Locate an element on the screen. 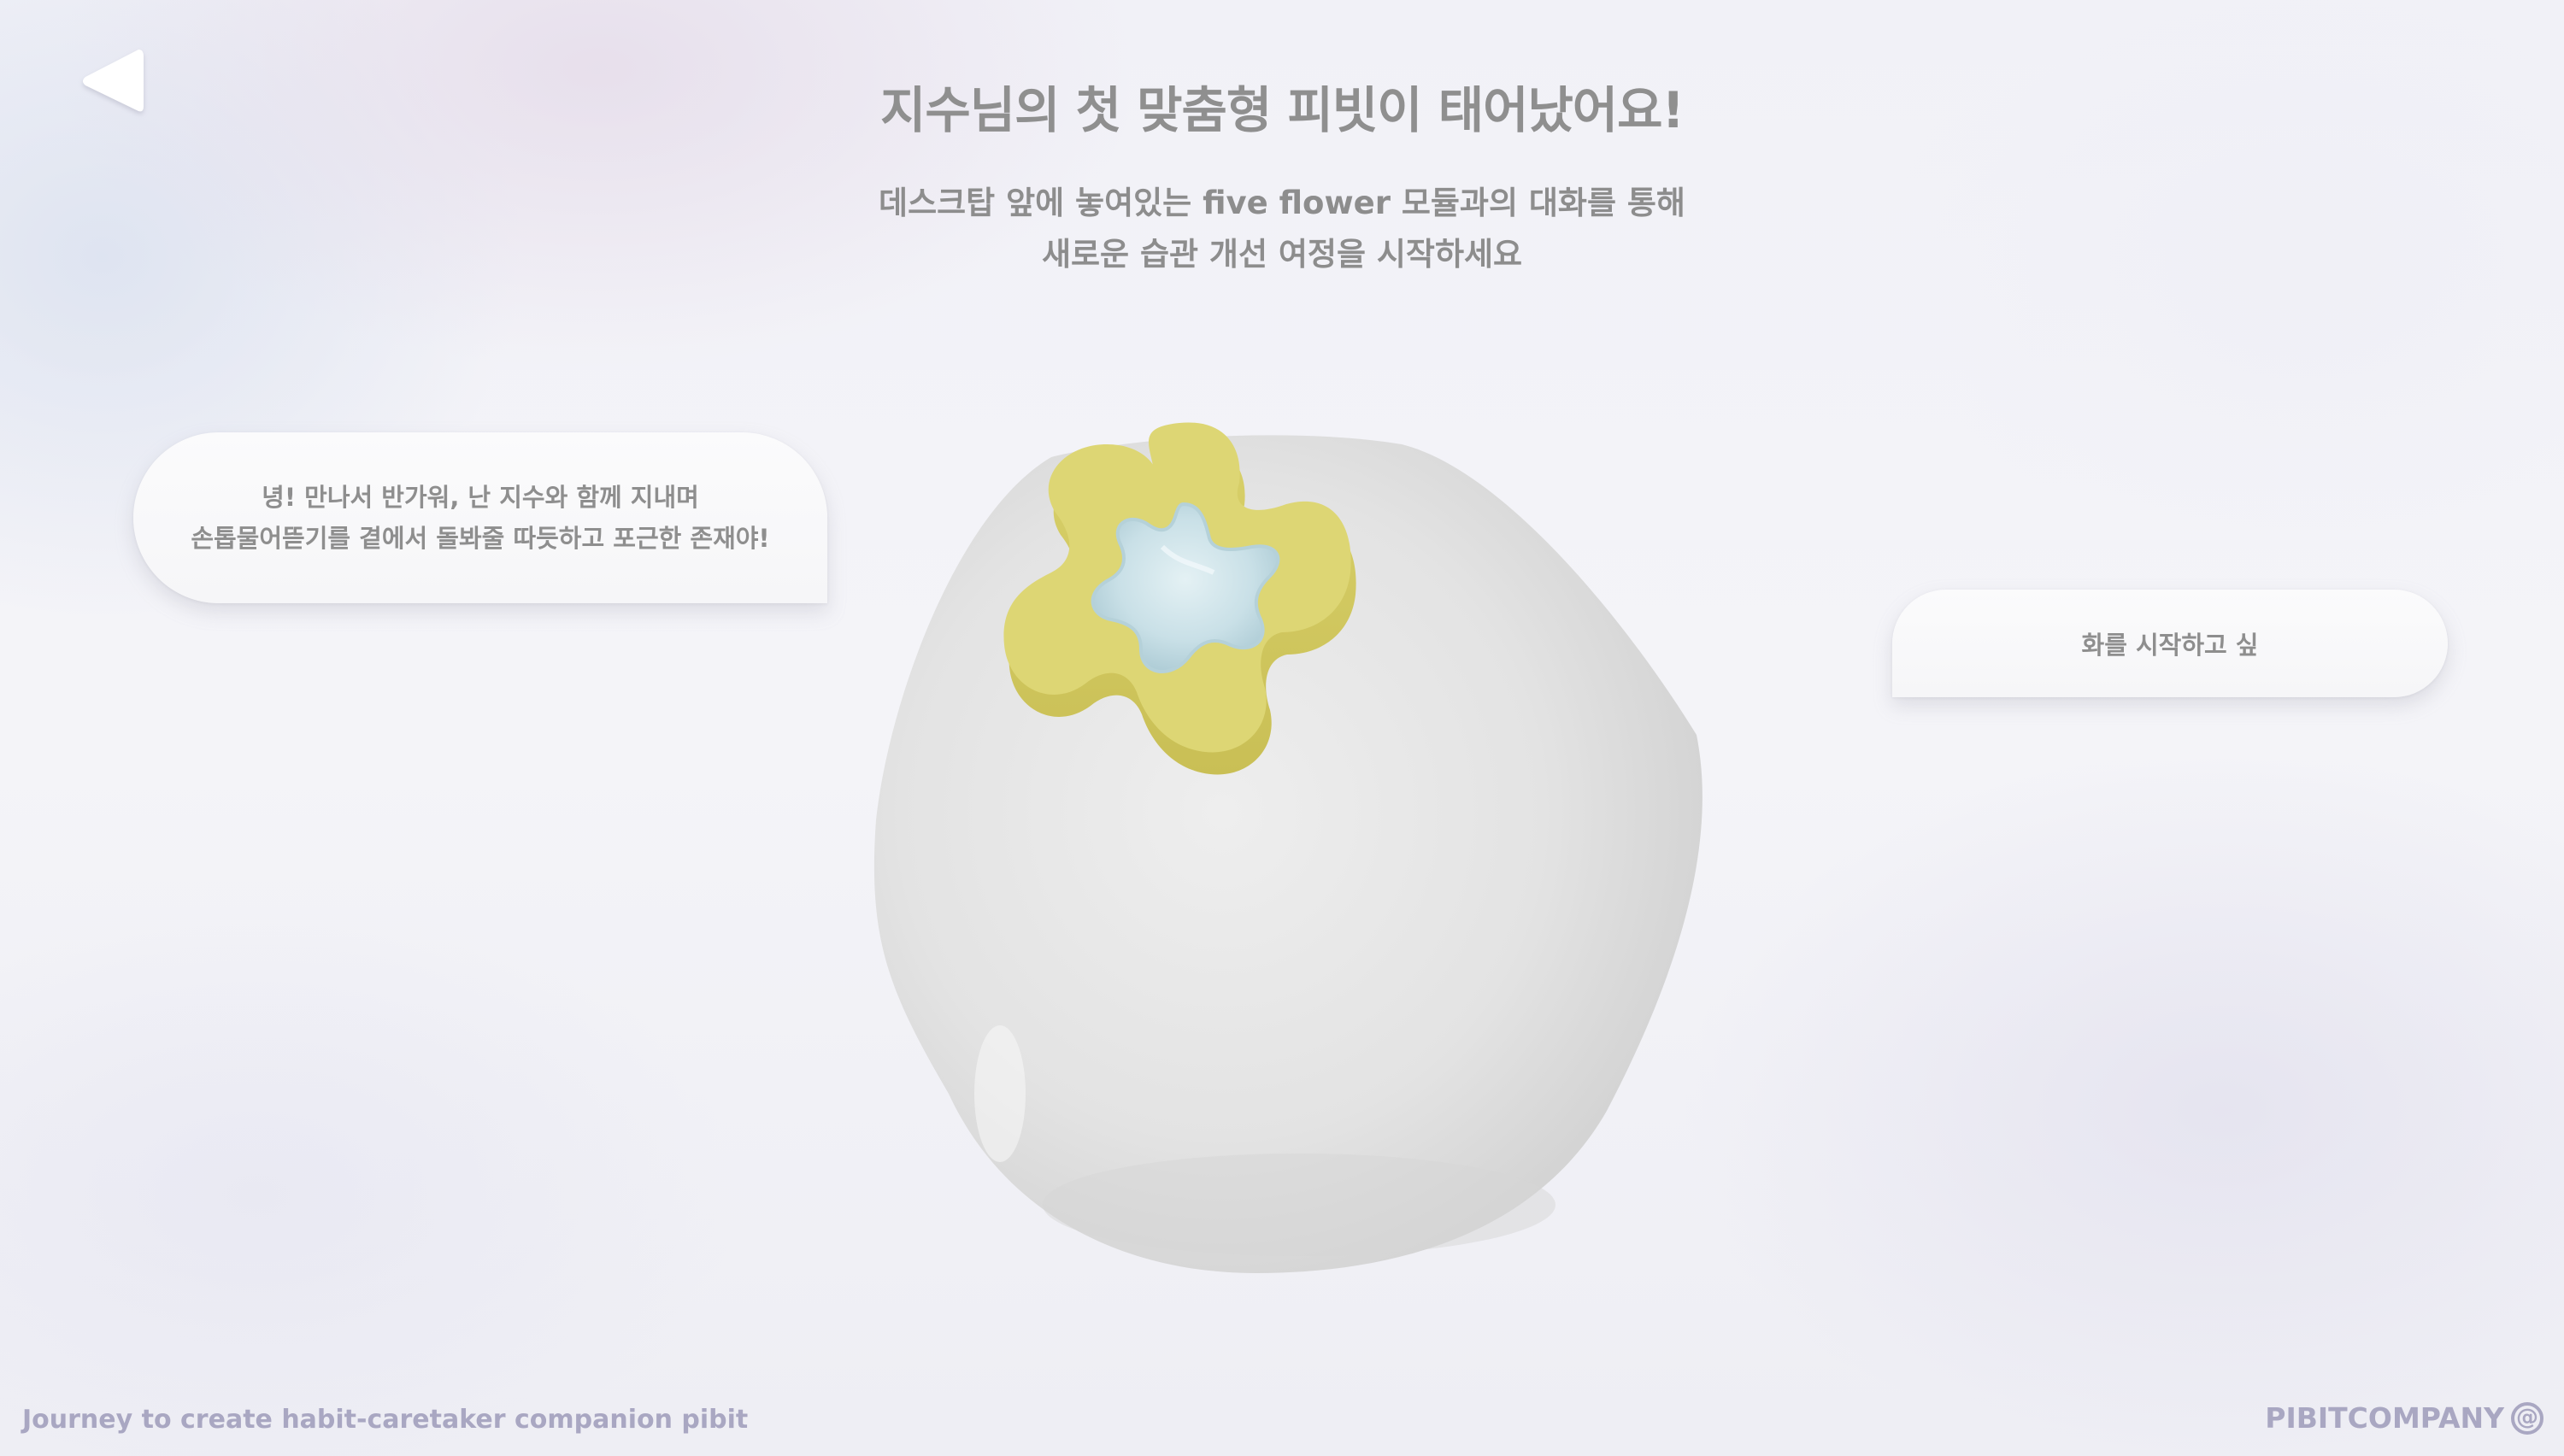 The width and height of the screenshot is (2564, 1456). speech-line: 녕! 만나서 반가워, 난 지수와 함께 지내며 is located at coordinates (480, 498).